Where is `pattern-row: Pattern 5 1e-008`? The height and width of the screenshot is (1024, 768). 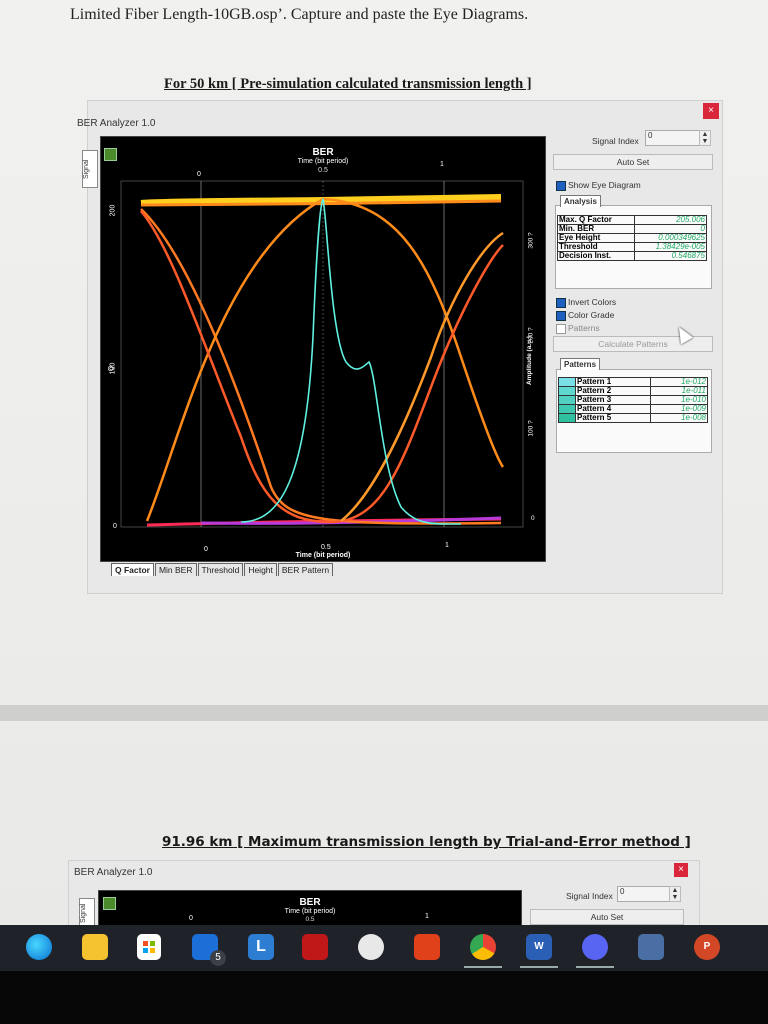
pattern-row: Pattern 5 1e-008 is located at coordinates (633, 418).